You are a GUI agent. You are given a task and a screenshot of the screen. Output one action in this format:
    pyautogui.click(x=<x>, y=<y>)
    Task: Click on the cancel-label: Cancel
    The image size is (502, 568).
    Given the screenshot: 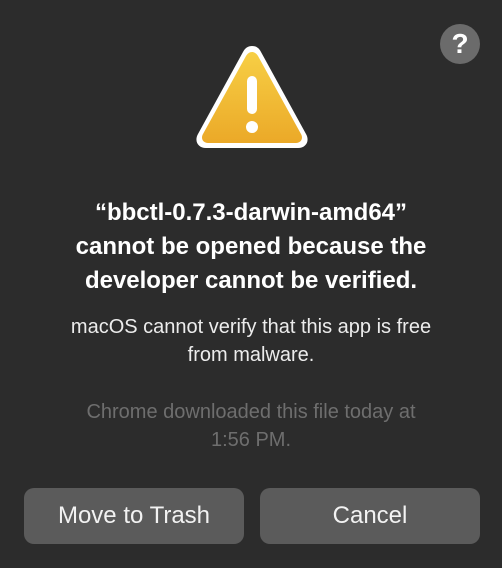 What is the action you would take?
    pyautogui.click(x=370, y=515)
    